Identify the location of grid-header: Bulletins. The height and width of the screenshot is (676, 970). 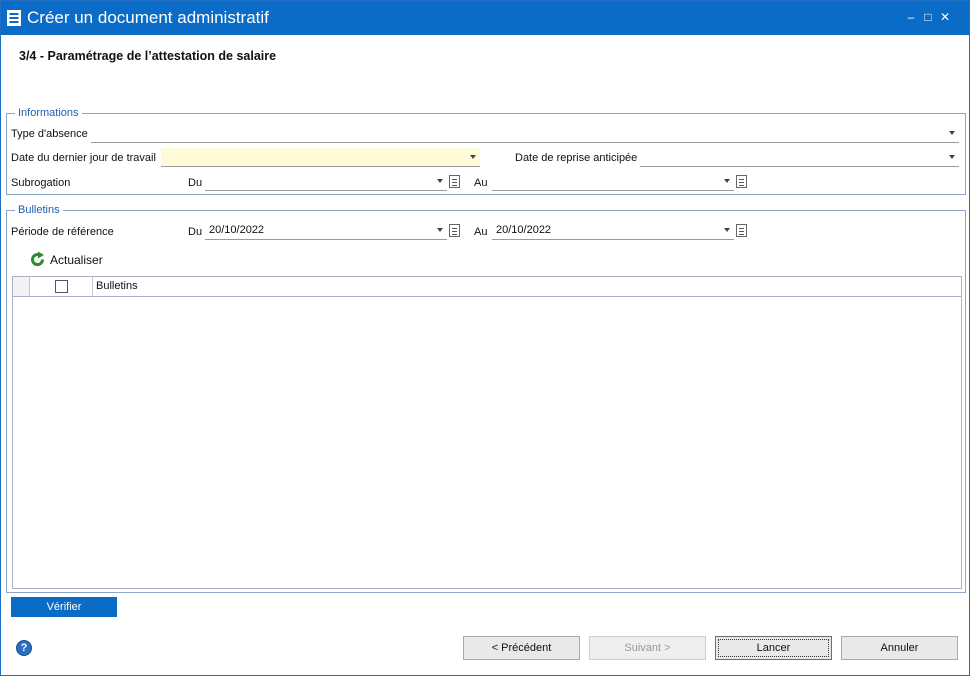
(487, 287).